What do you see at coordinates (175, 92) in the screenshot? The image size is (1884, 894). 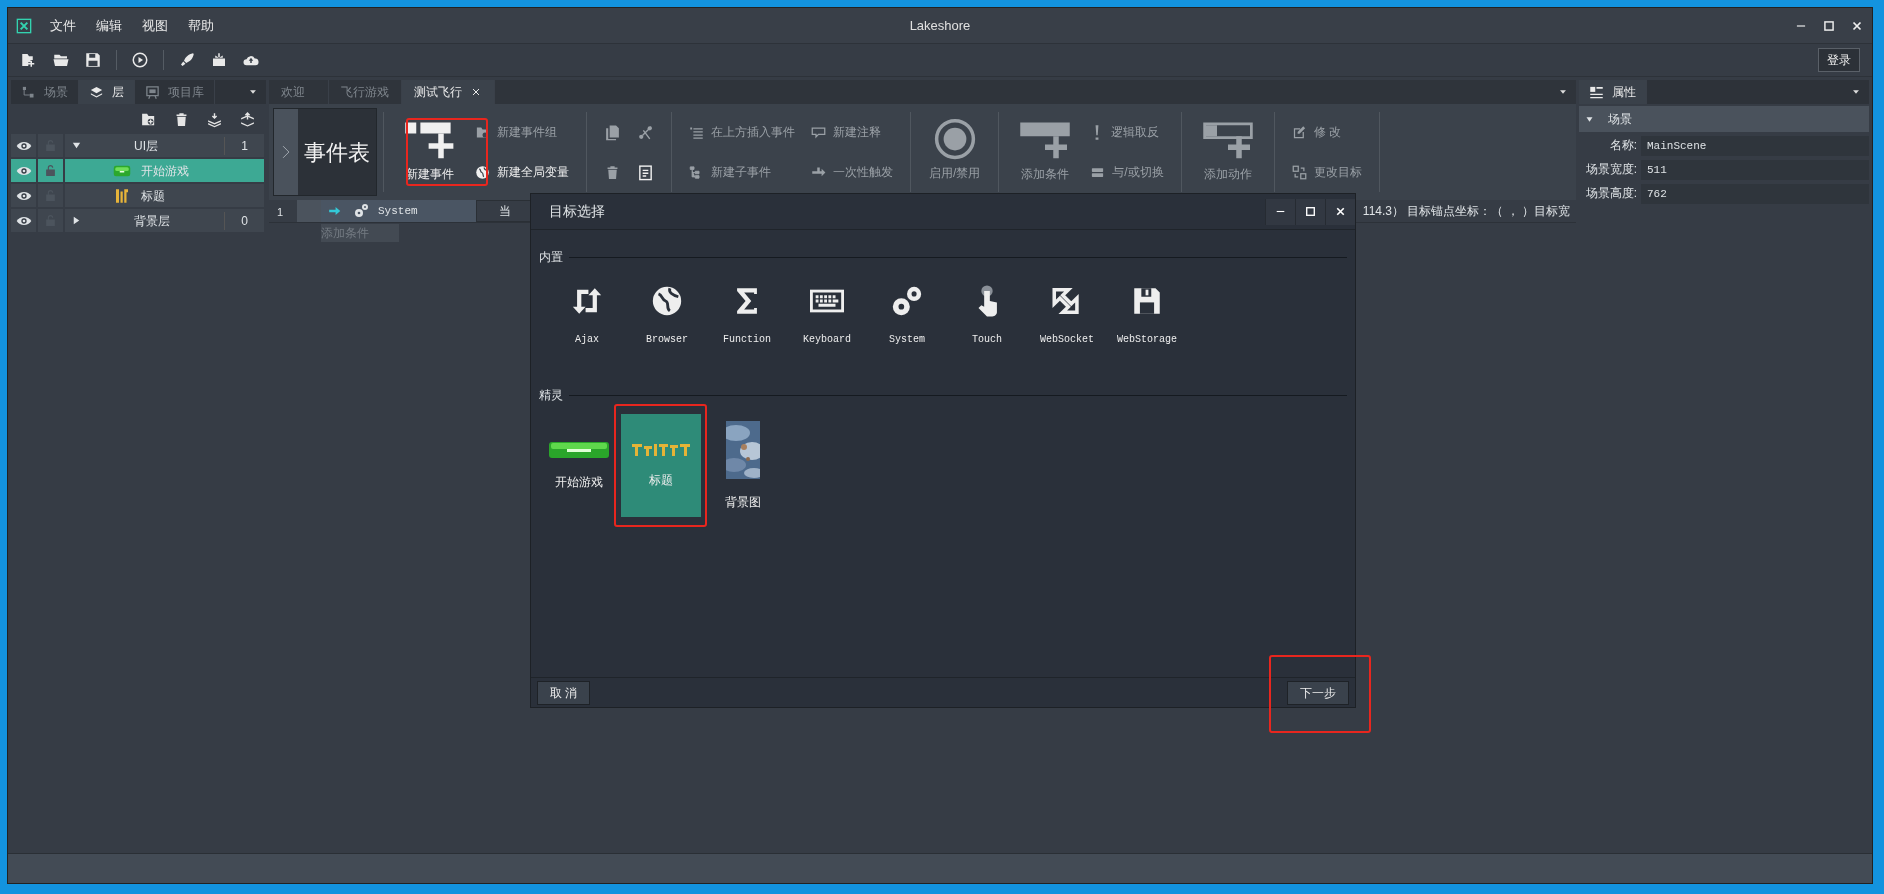 I see `panel-tab: 项目库` at bounding box center [175, 92].